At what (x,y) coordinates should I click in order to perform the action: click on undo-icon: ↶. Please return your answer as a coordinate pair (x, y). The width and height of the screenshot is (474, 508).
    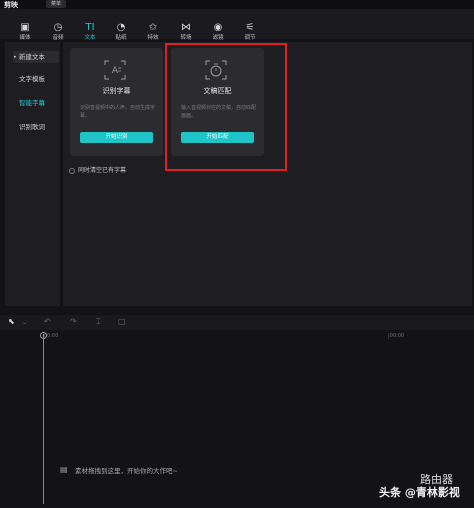
    Looking at the image, I should click on (47, 321).